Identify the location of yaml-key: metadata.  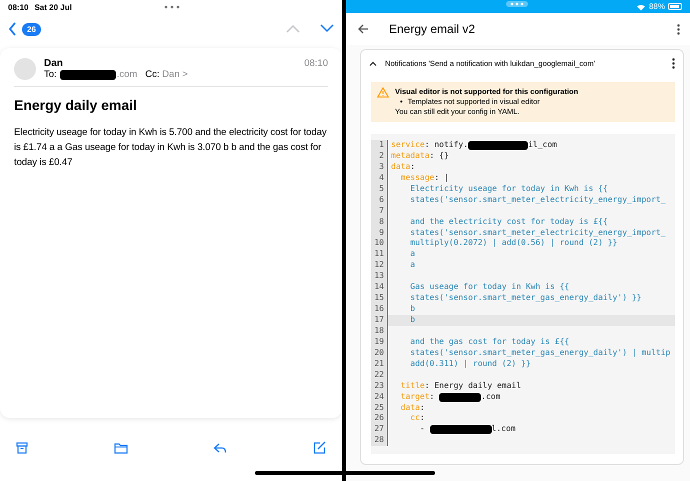
(410, 156).